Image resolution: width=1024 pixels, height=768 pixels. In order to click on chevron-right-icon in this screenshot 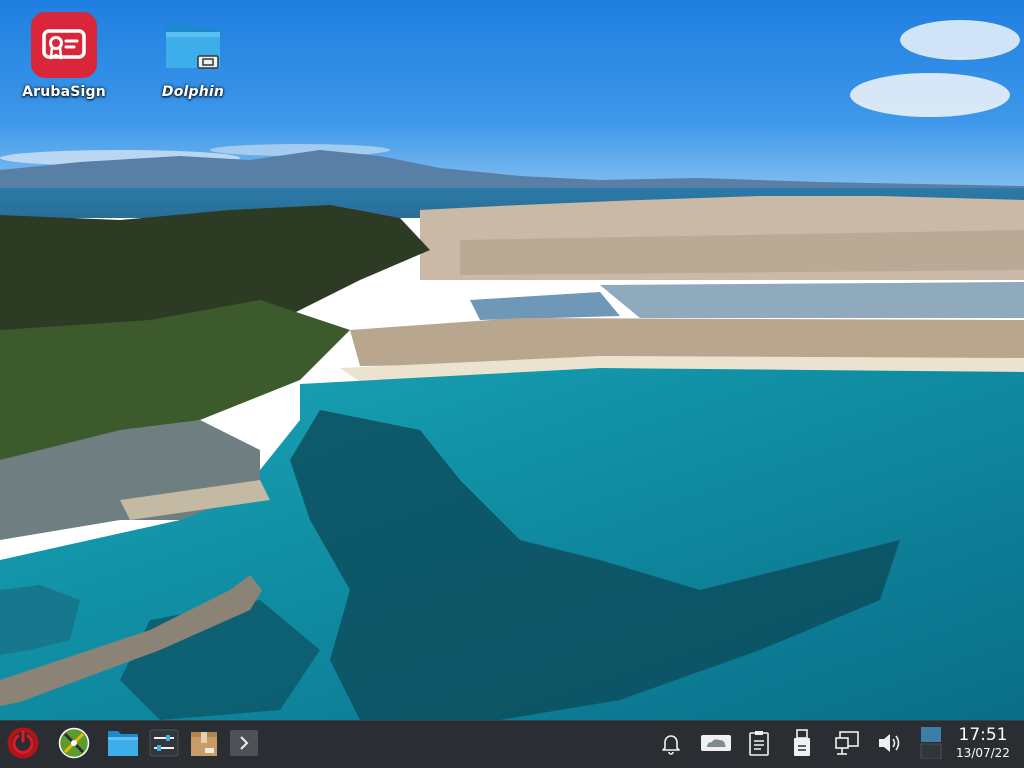, I will do `click(244, 745)`.